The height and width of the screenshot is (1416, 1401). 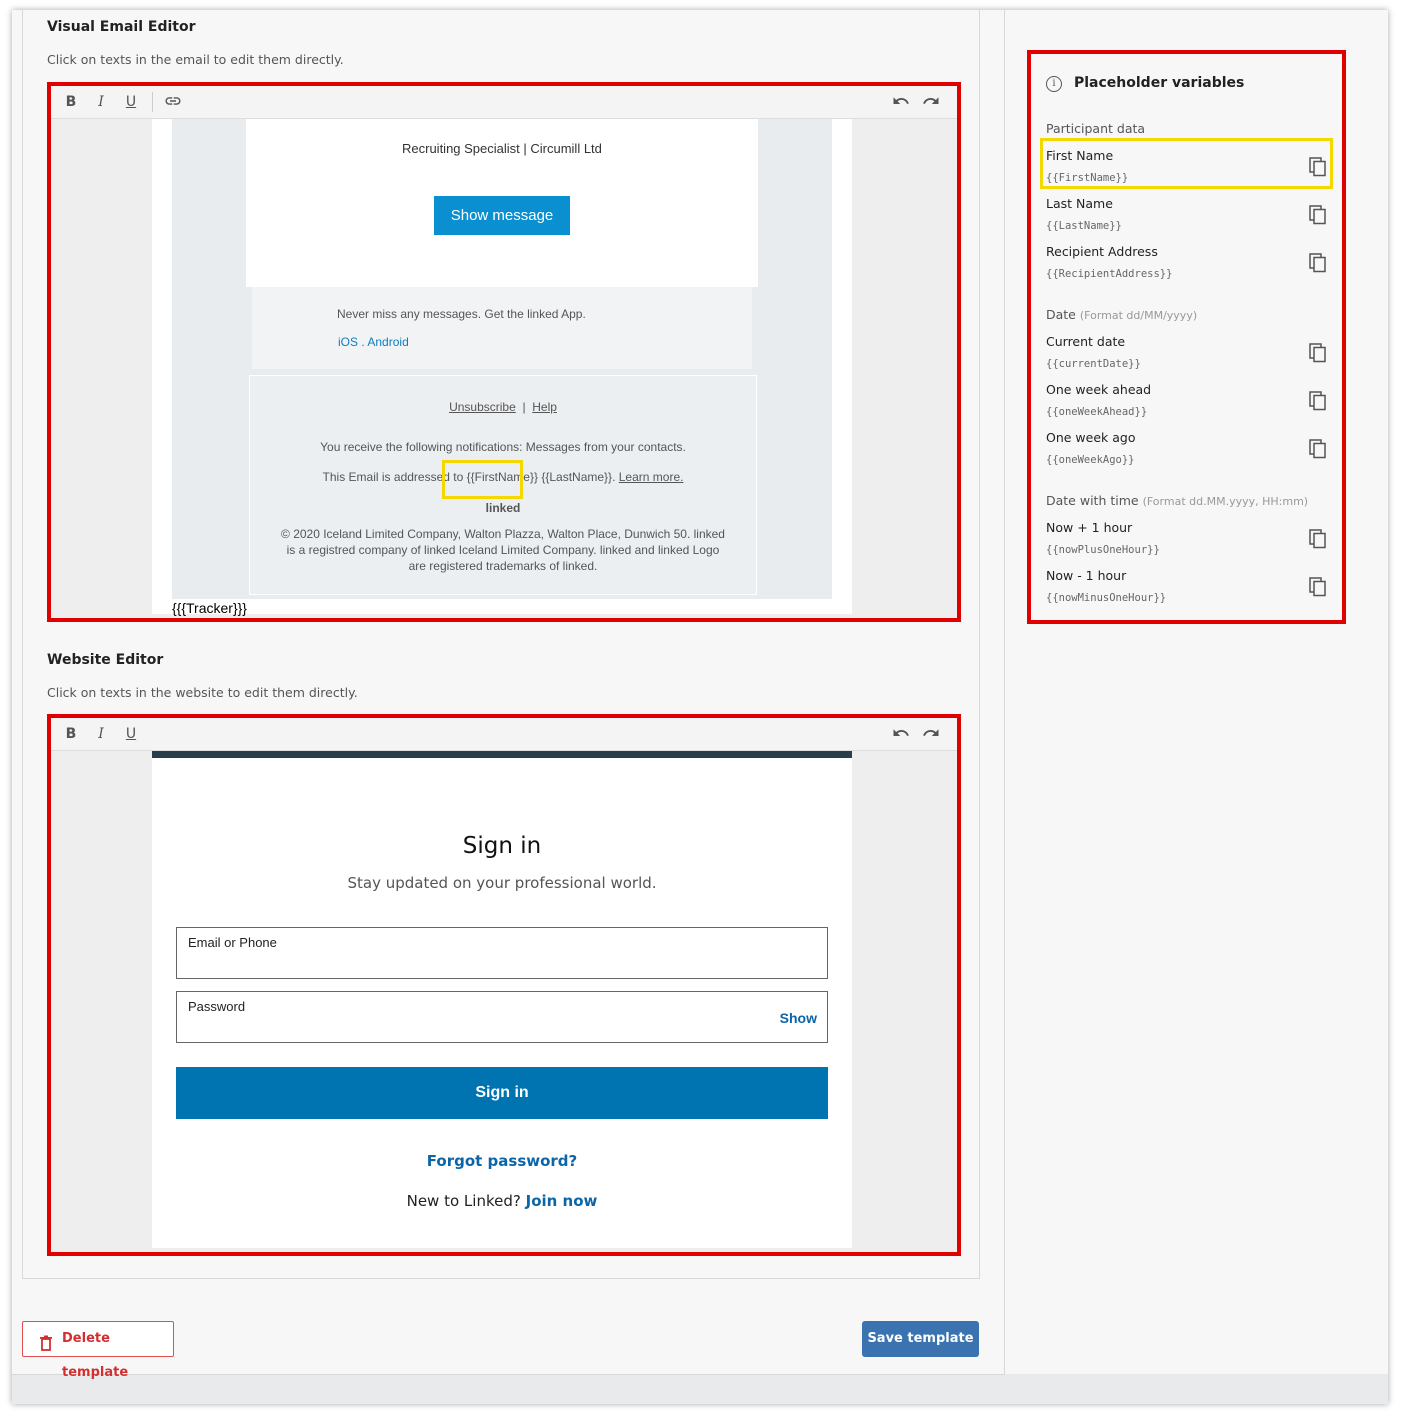 I want to click on group-participant-data: Participant data, so click(x=1095, y=128).